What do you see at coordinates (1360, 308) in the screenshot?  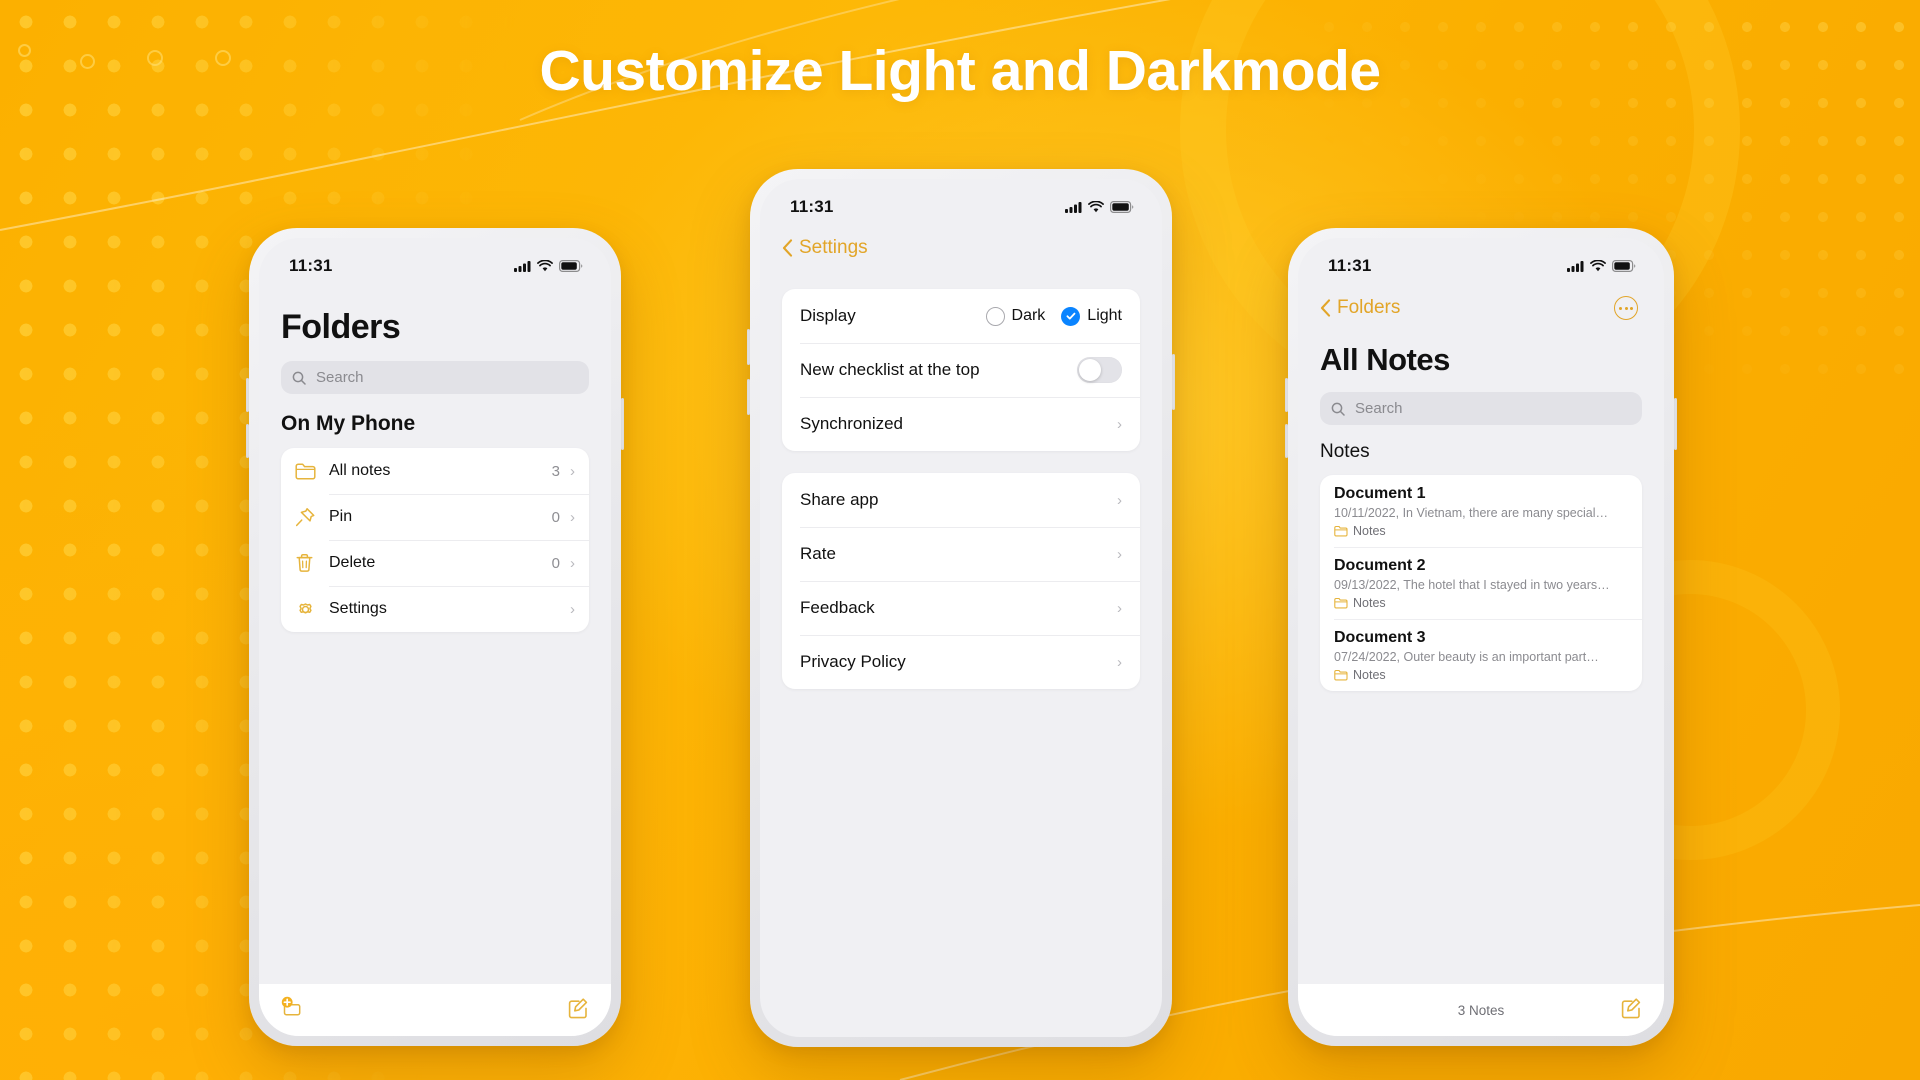 I see `back-button-folders: Folders` at bounding box center [1360, 308].